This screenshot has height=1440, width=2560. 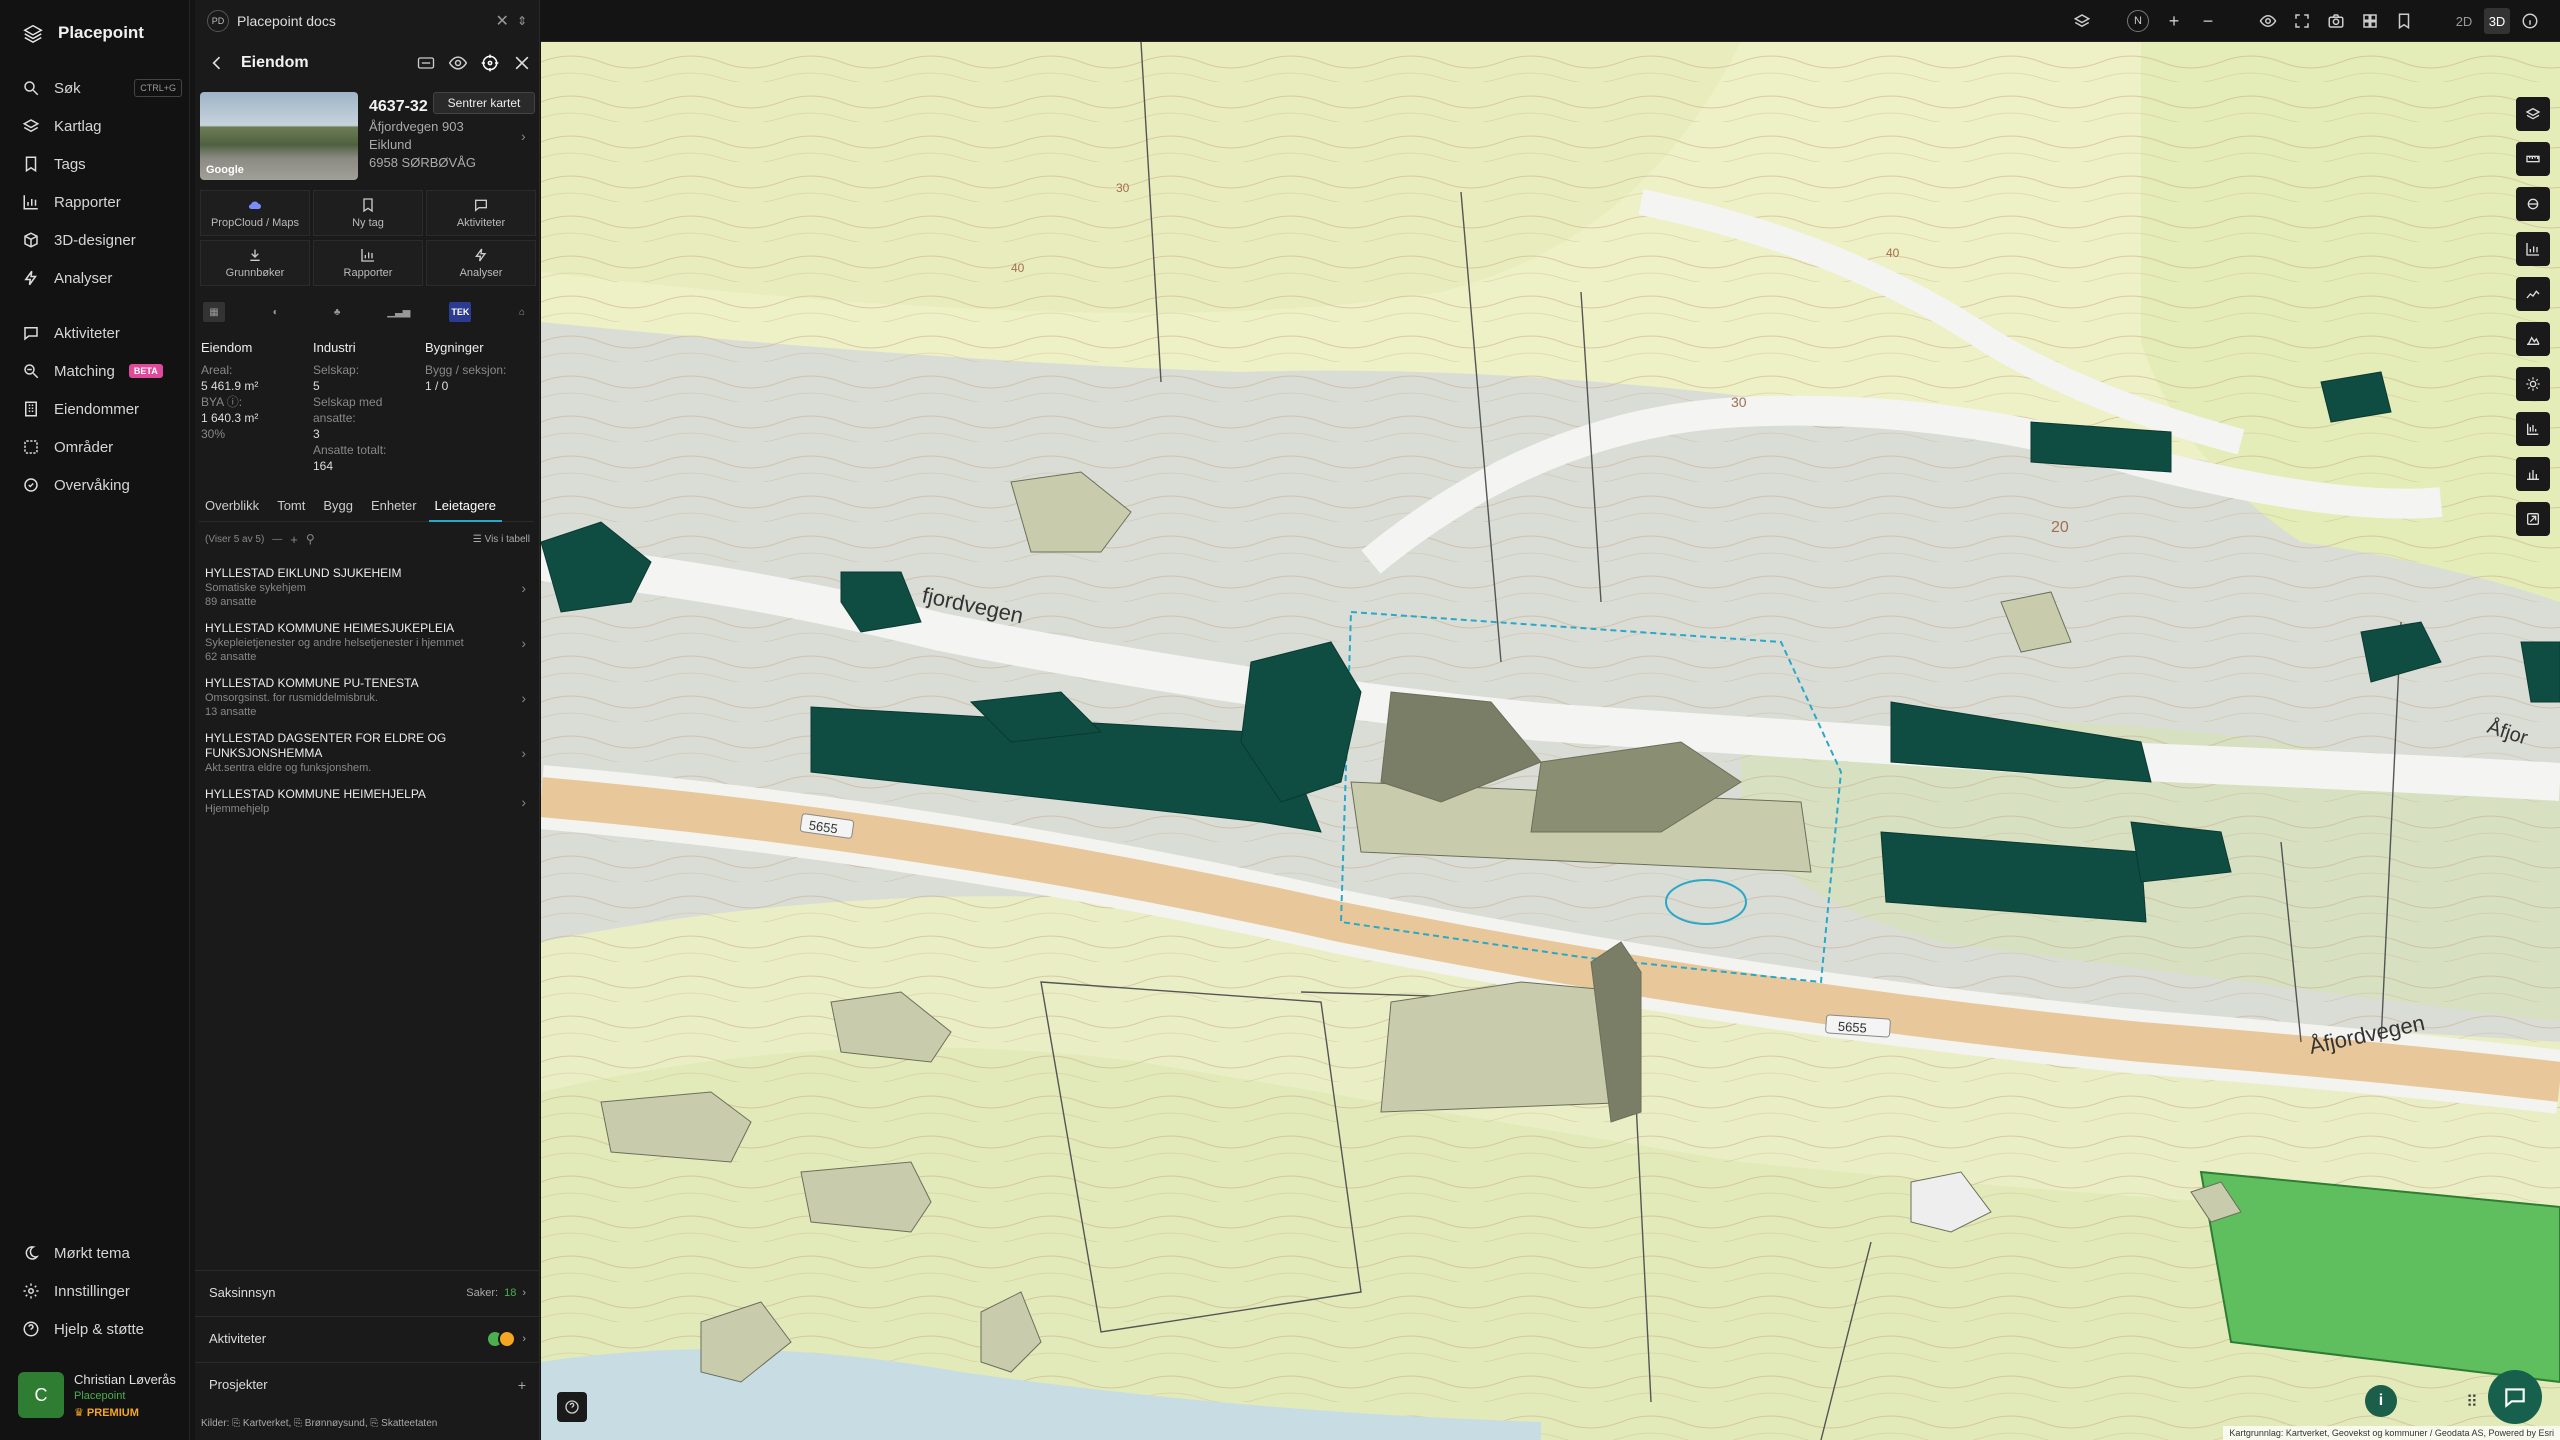 What do you see at coordinates (338, 510) in the screenshot?
I see `tab-bygg: Bygg` at bounding box center [338, 510].